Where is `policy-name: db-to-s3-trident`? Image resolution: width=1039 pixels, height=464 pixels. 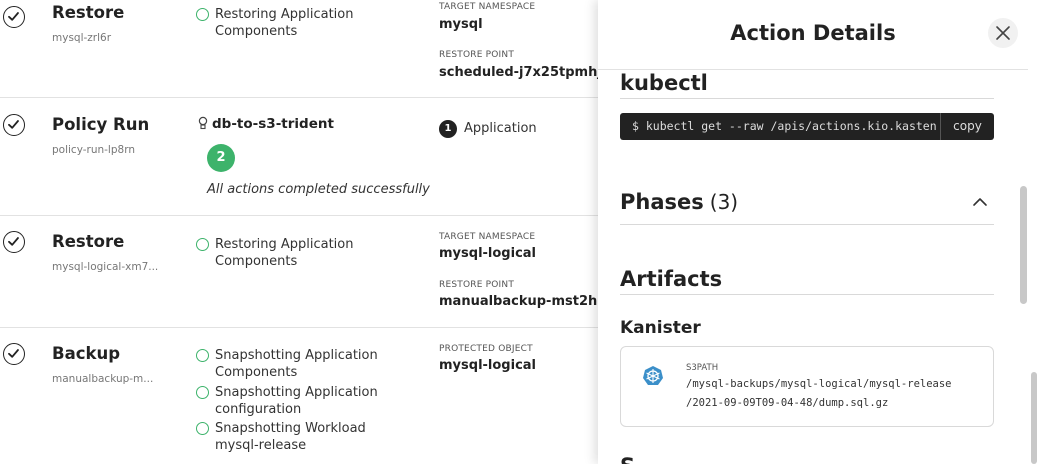 policy-name: db-to-s3-trident is located at coordinates (265, 124).